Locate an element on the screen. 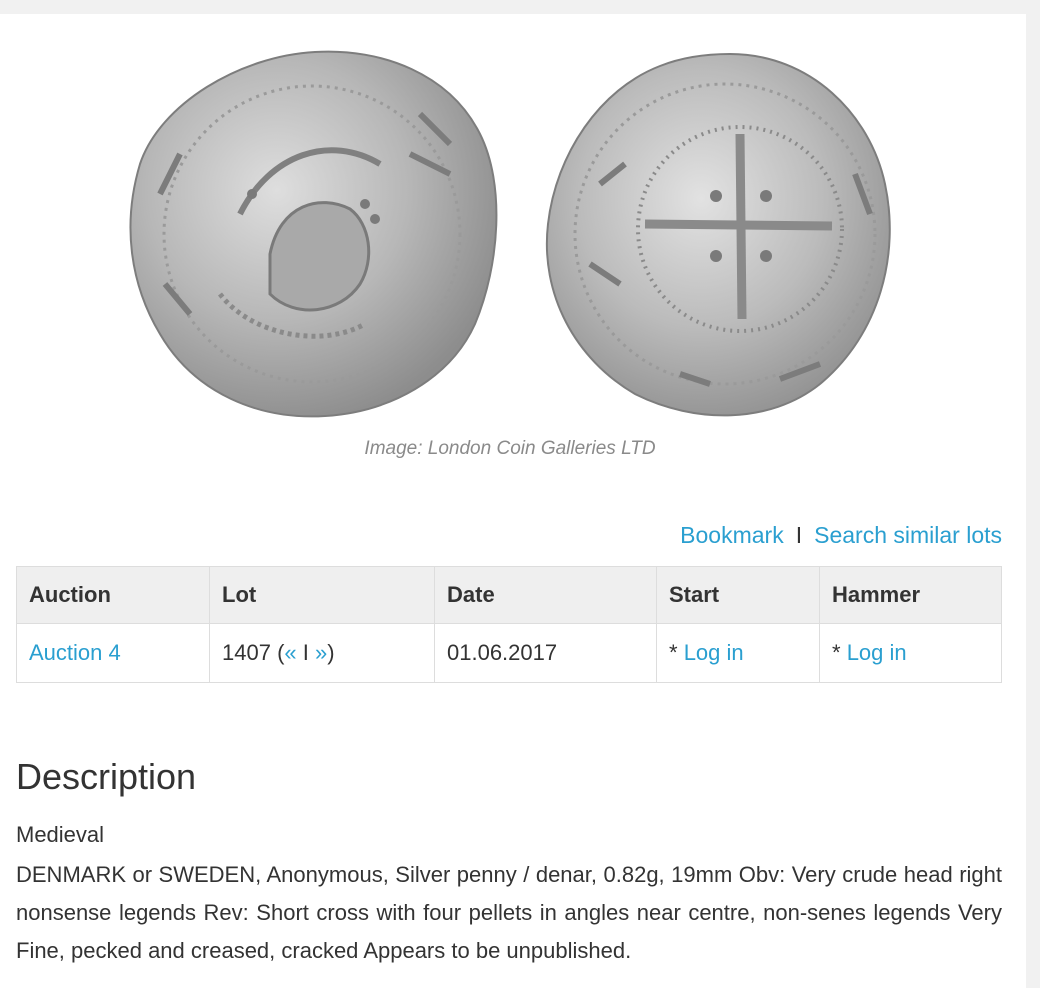  header-date: Date is located at coordinates (545, 595).